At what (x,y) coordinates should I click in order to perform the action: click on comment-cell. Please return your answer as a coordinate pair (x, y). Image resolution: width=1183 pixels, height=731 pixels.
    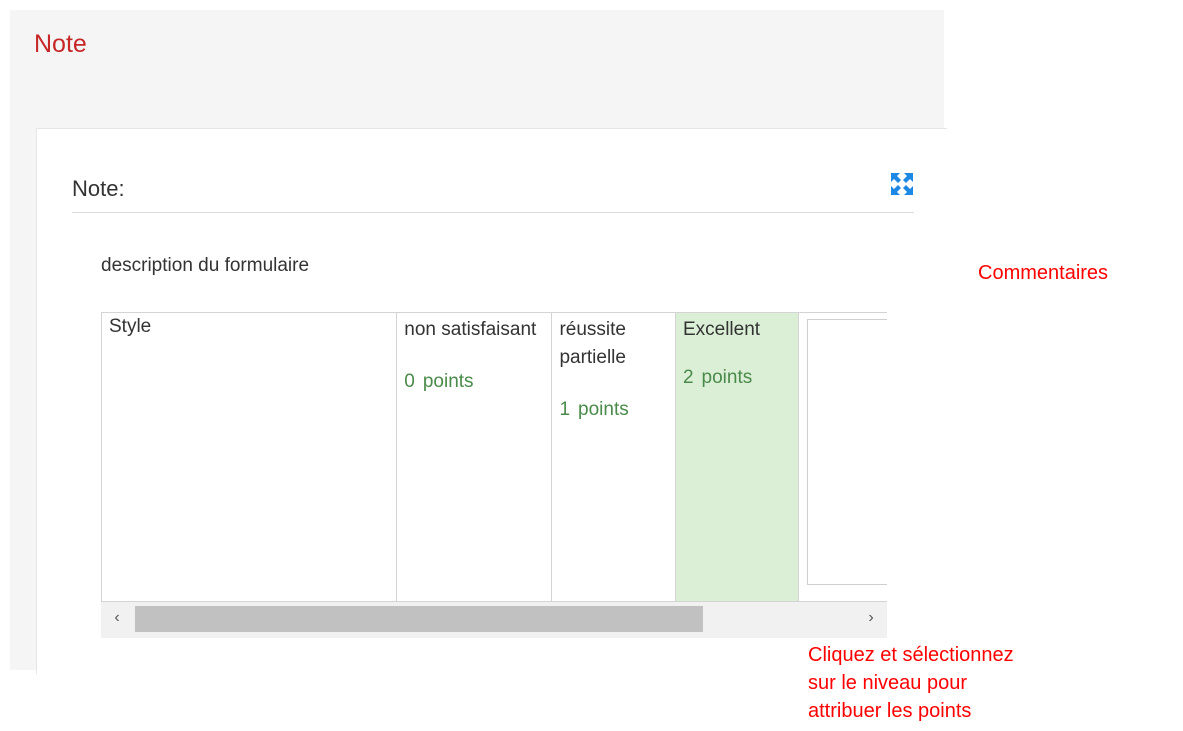
    Looking at the image, I should click on (842, 457).